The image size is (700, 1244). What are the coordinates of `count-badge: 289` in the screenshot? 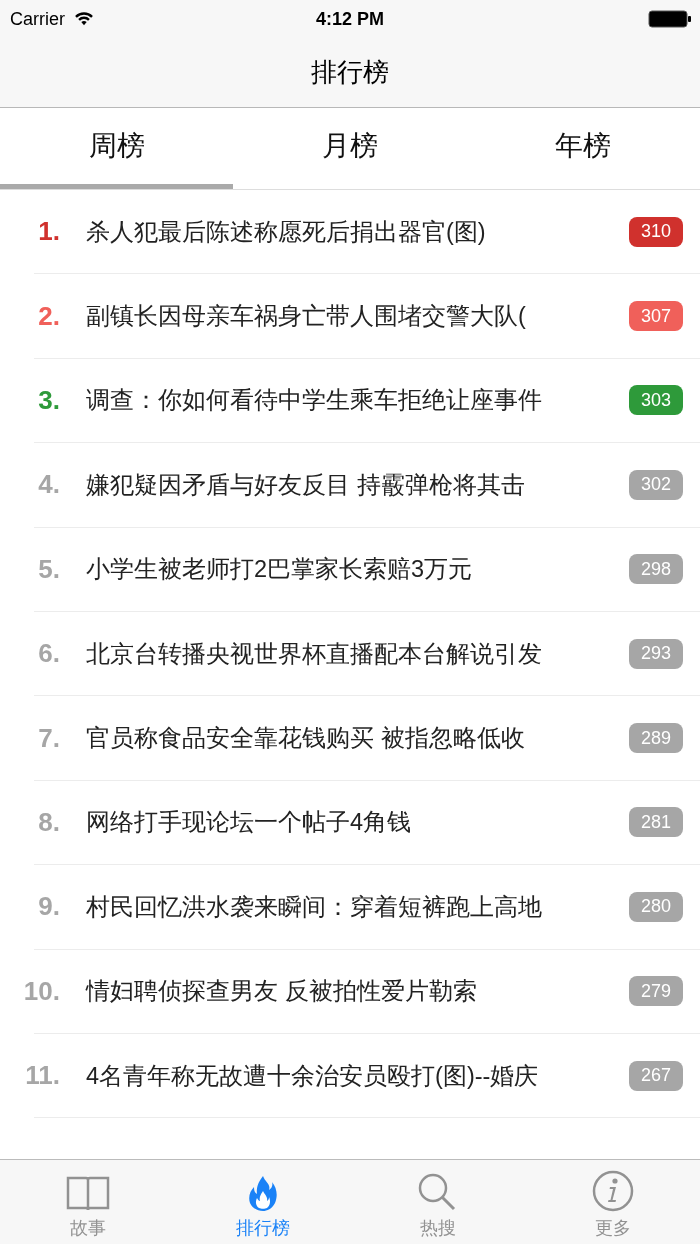 It's located at (656, 738).